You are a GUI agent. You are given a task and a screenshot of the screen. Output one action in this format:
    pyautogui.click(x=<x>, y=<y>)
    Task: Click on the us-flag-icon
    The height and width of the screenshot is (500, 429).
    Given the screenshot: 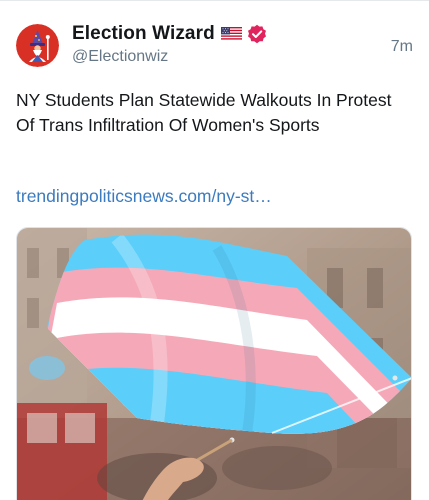 What is the action you would take?
    pyautogui.click(x=231, y=34)
    